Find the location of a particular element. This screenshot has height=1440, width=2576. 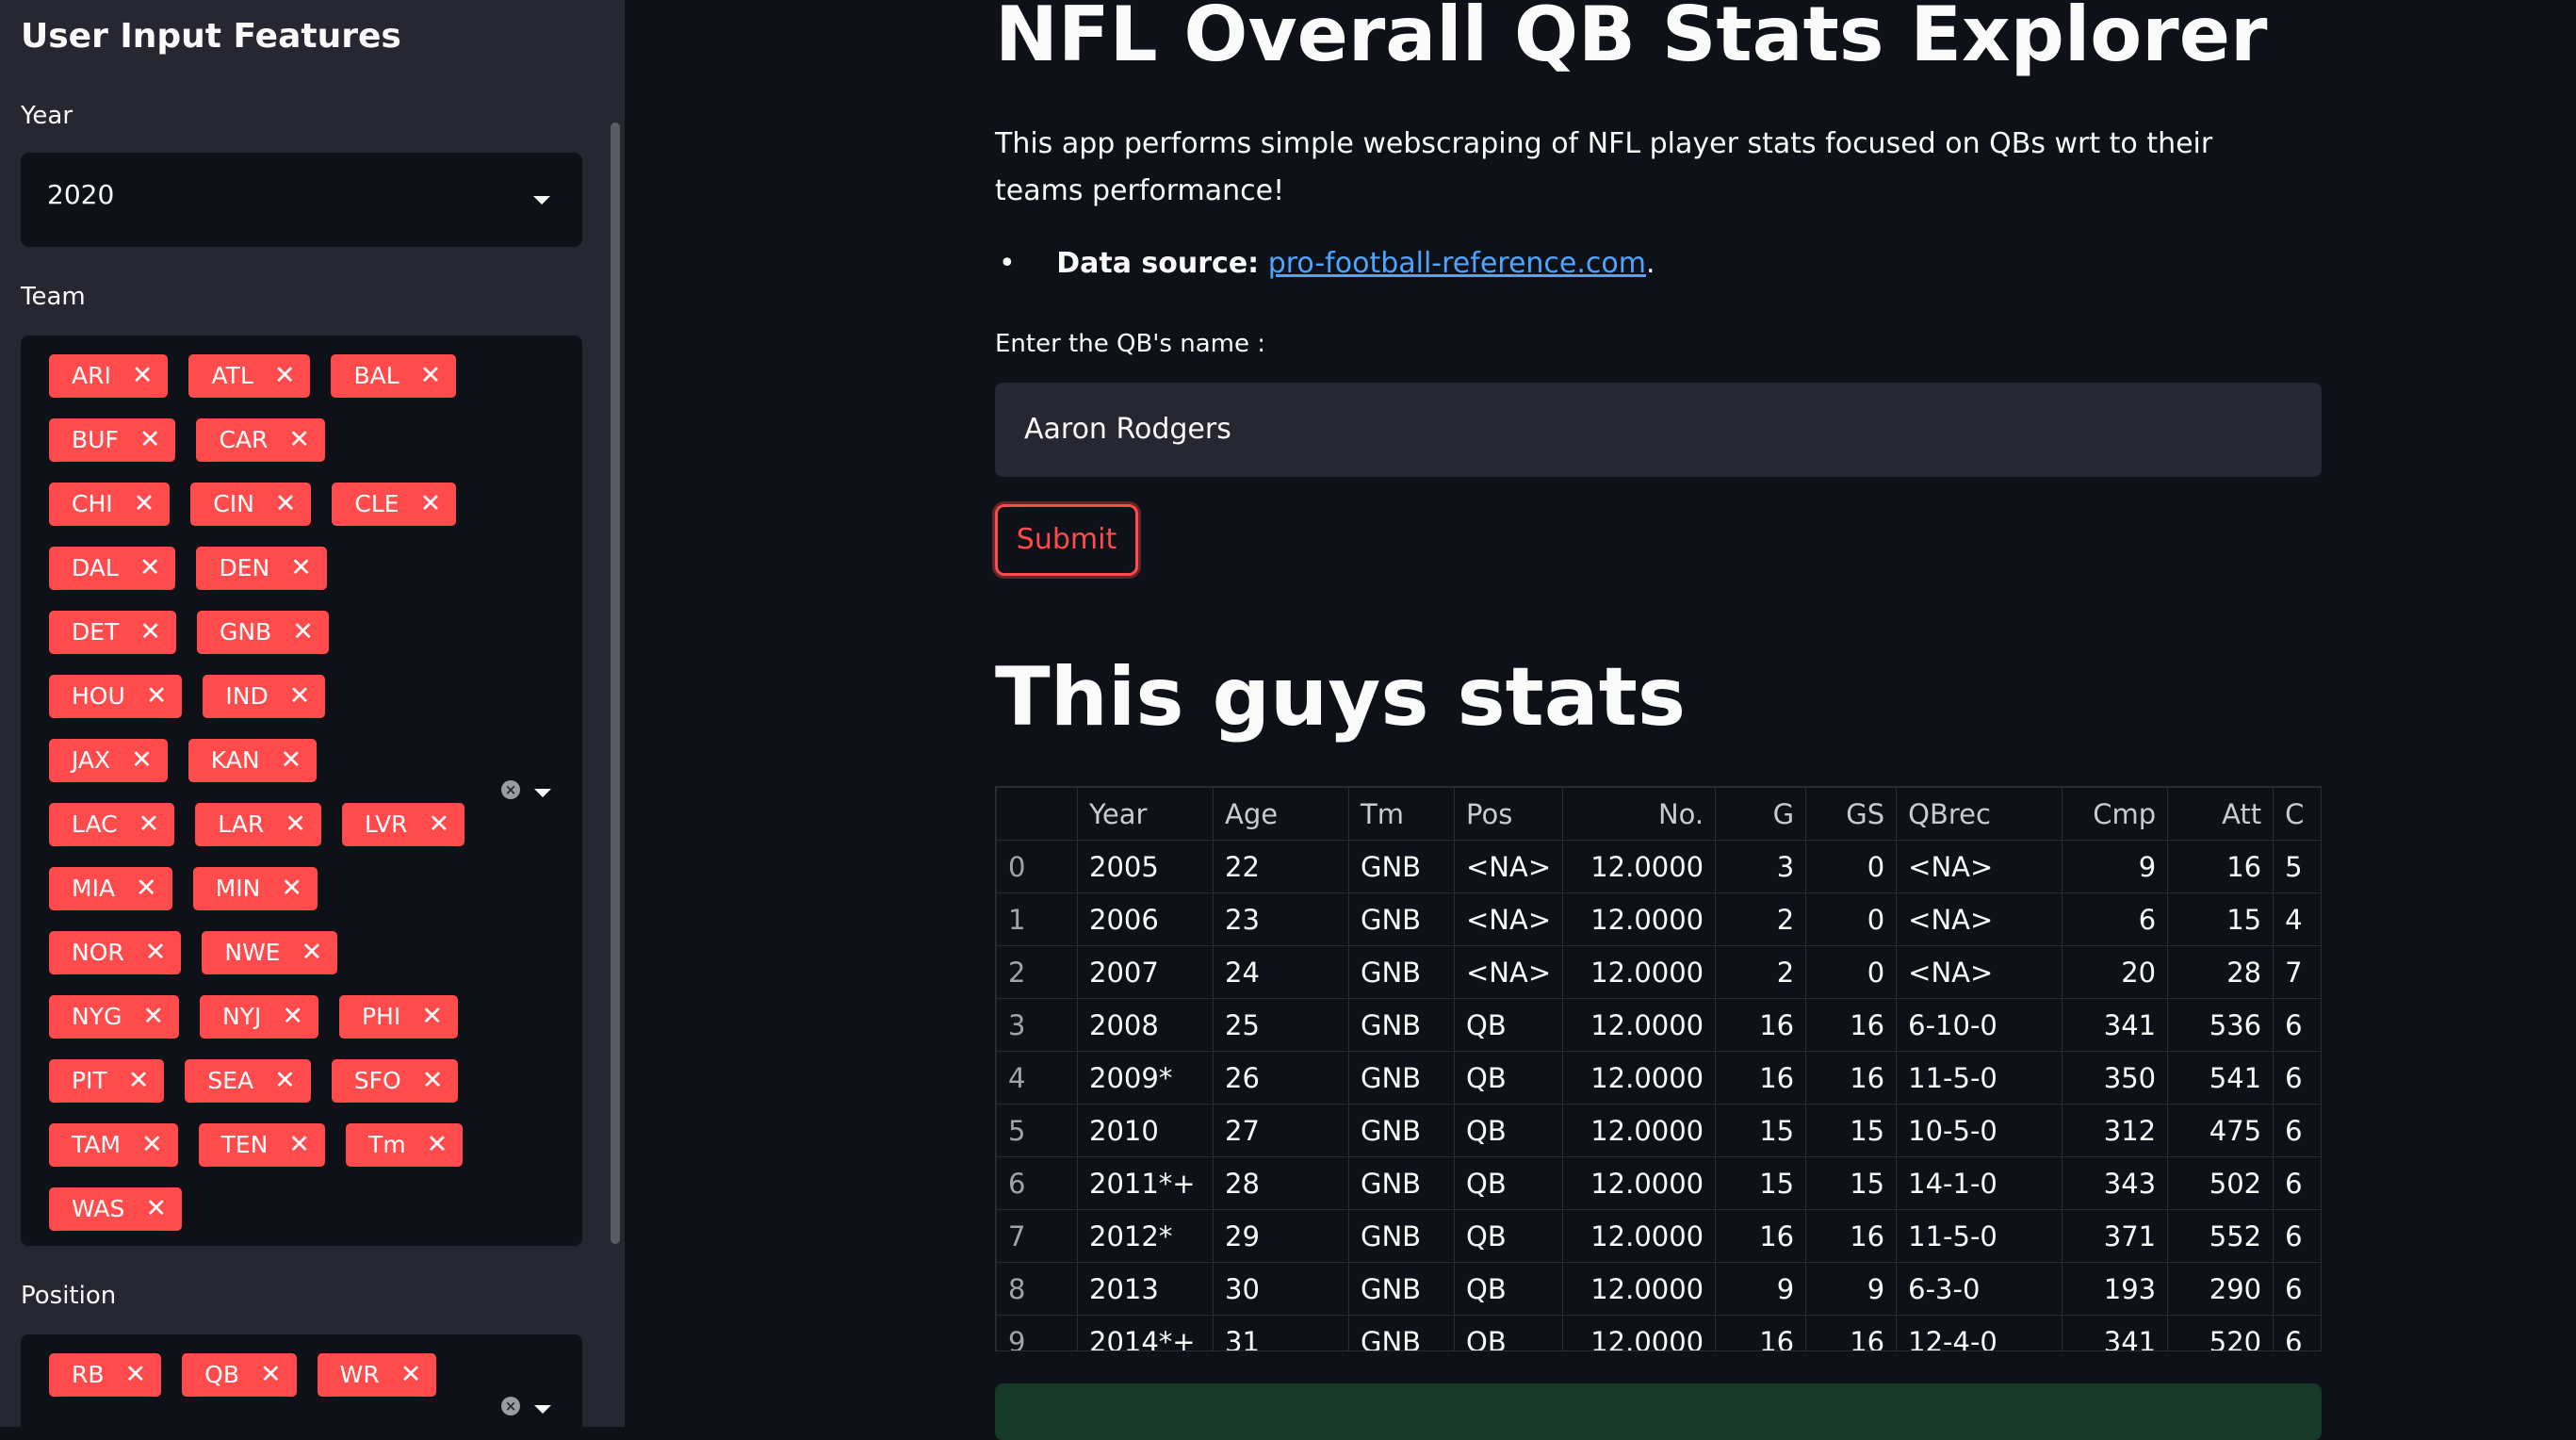

selected-chip: Tm ✕ is located at coordinates (405, 1145).